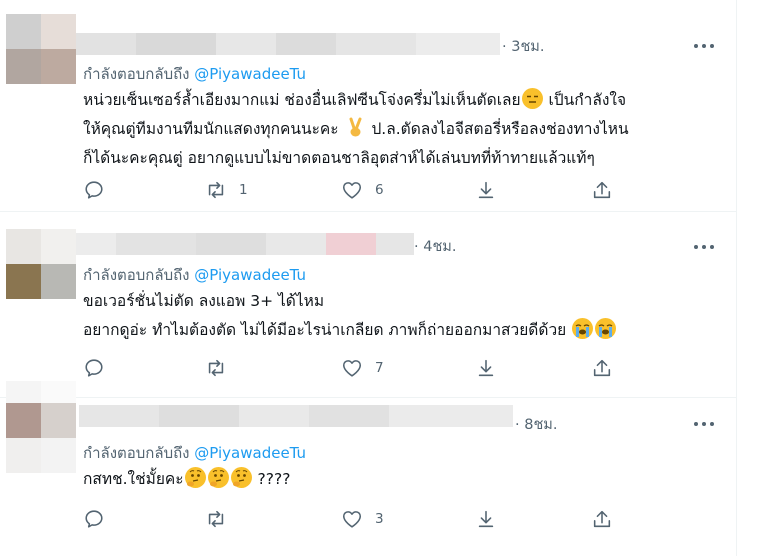 The height and width of the screenshot is (556, 772). Describe the element at coordinates (536, 424) in the screenshot. I see `tweet-time: · 8ชม.` at that location.